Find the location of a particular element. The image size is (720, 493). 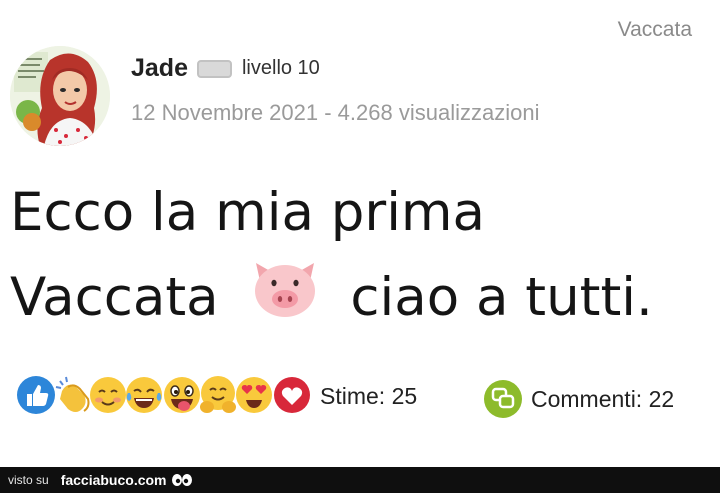

likes-count: Stime: 25 is located at coordinates (368, 396).